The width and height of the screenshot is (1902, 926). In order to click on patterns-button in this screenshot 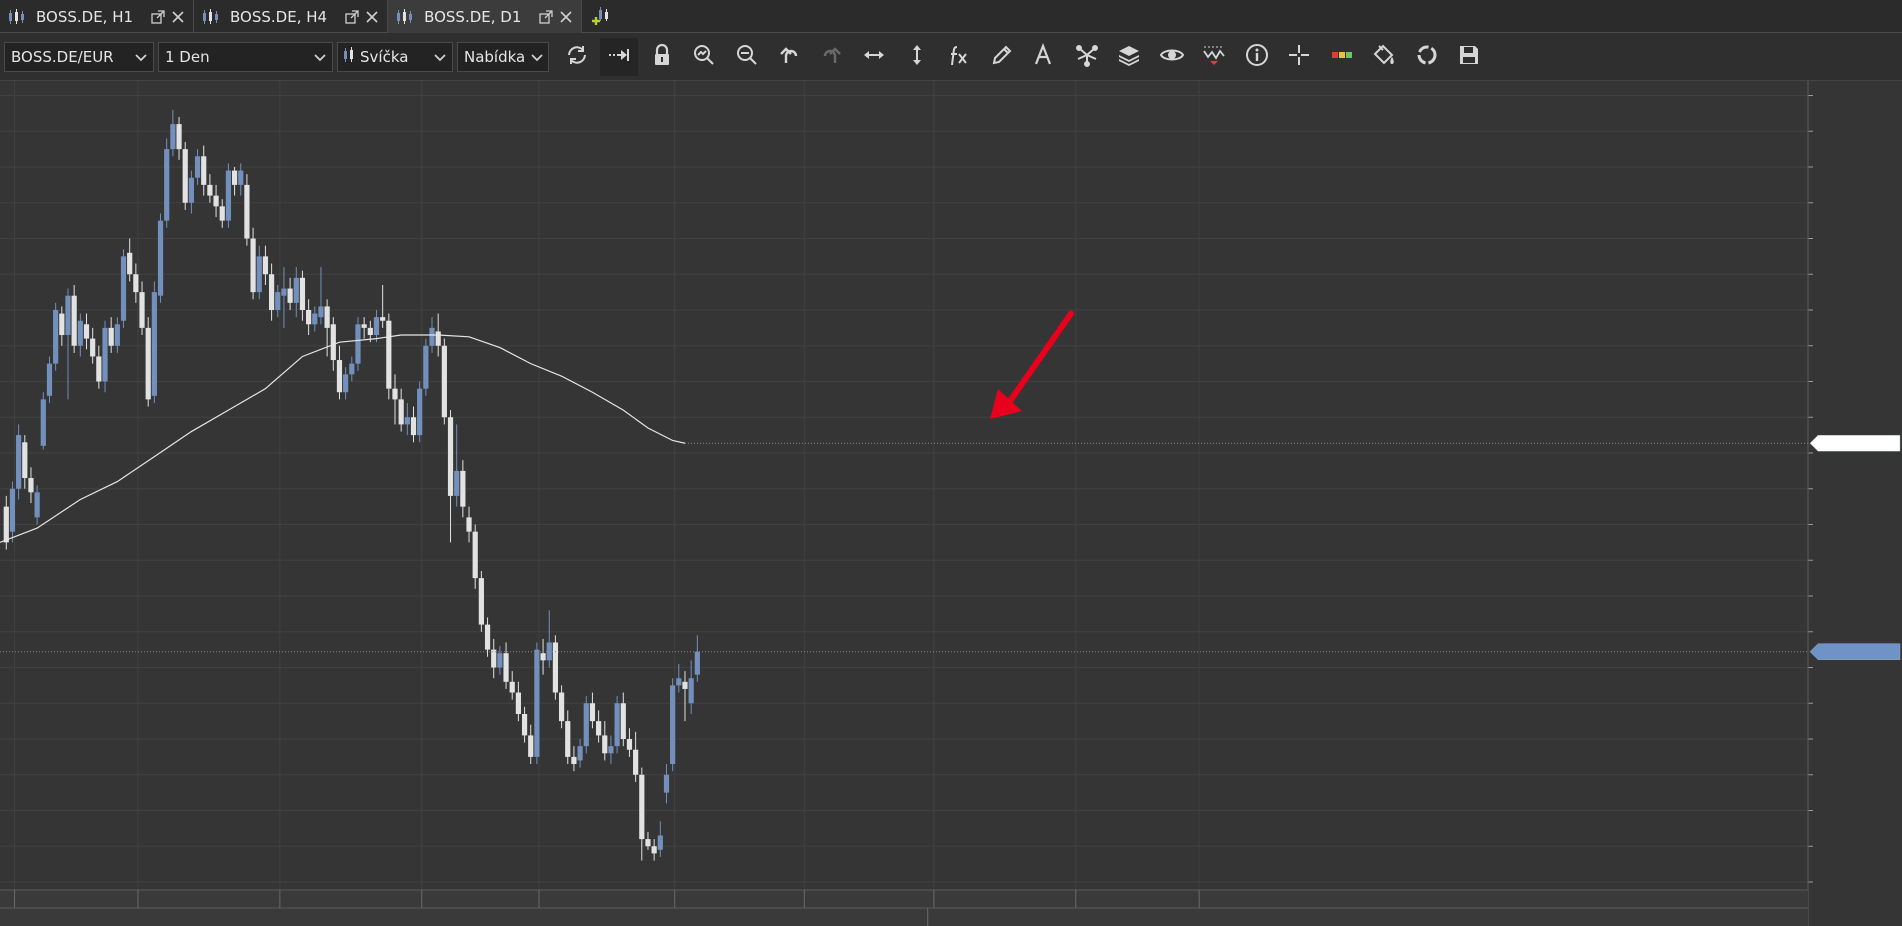, I will do `click(1087, 57)`.